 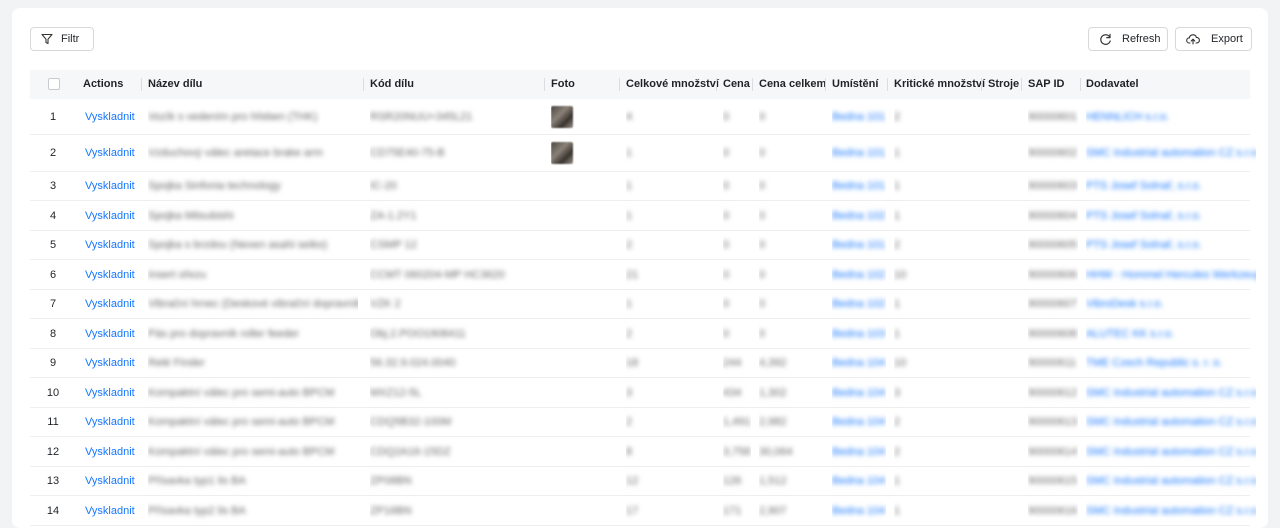 I want to click on refresh-button-label: Refresh, so click(x=1141, y=39).